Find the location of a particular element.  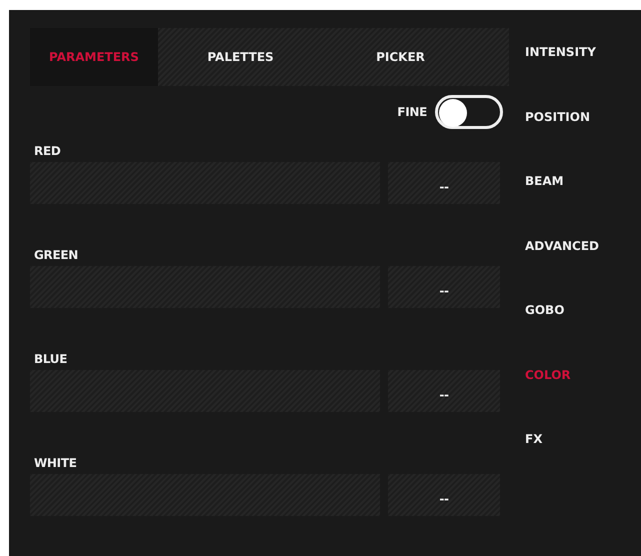

fine-label: FINE is located at coordinates (412, 112).